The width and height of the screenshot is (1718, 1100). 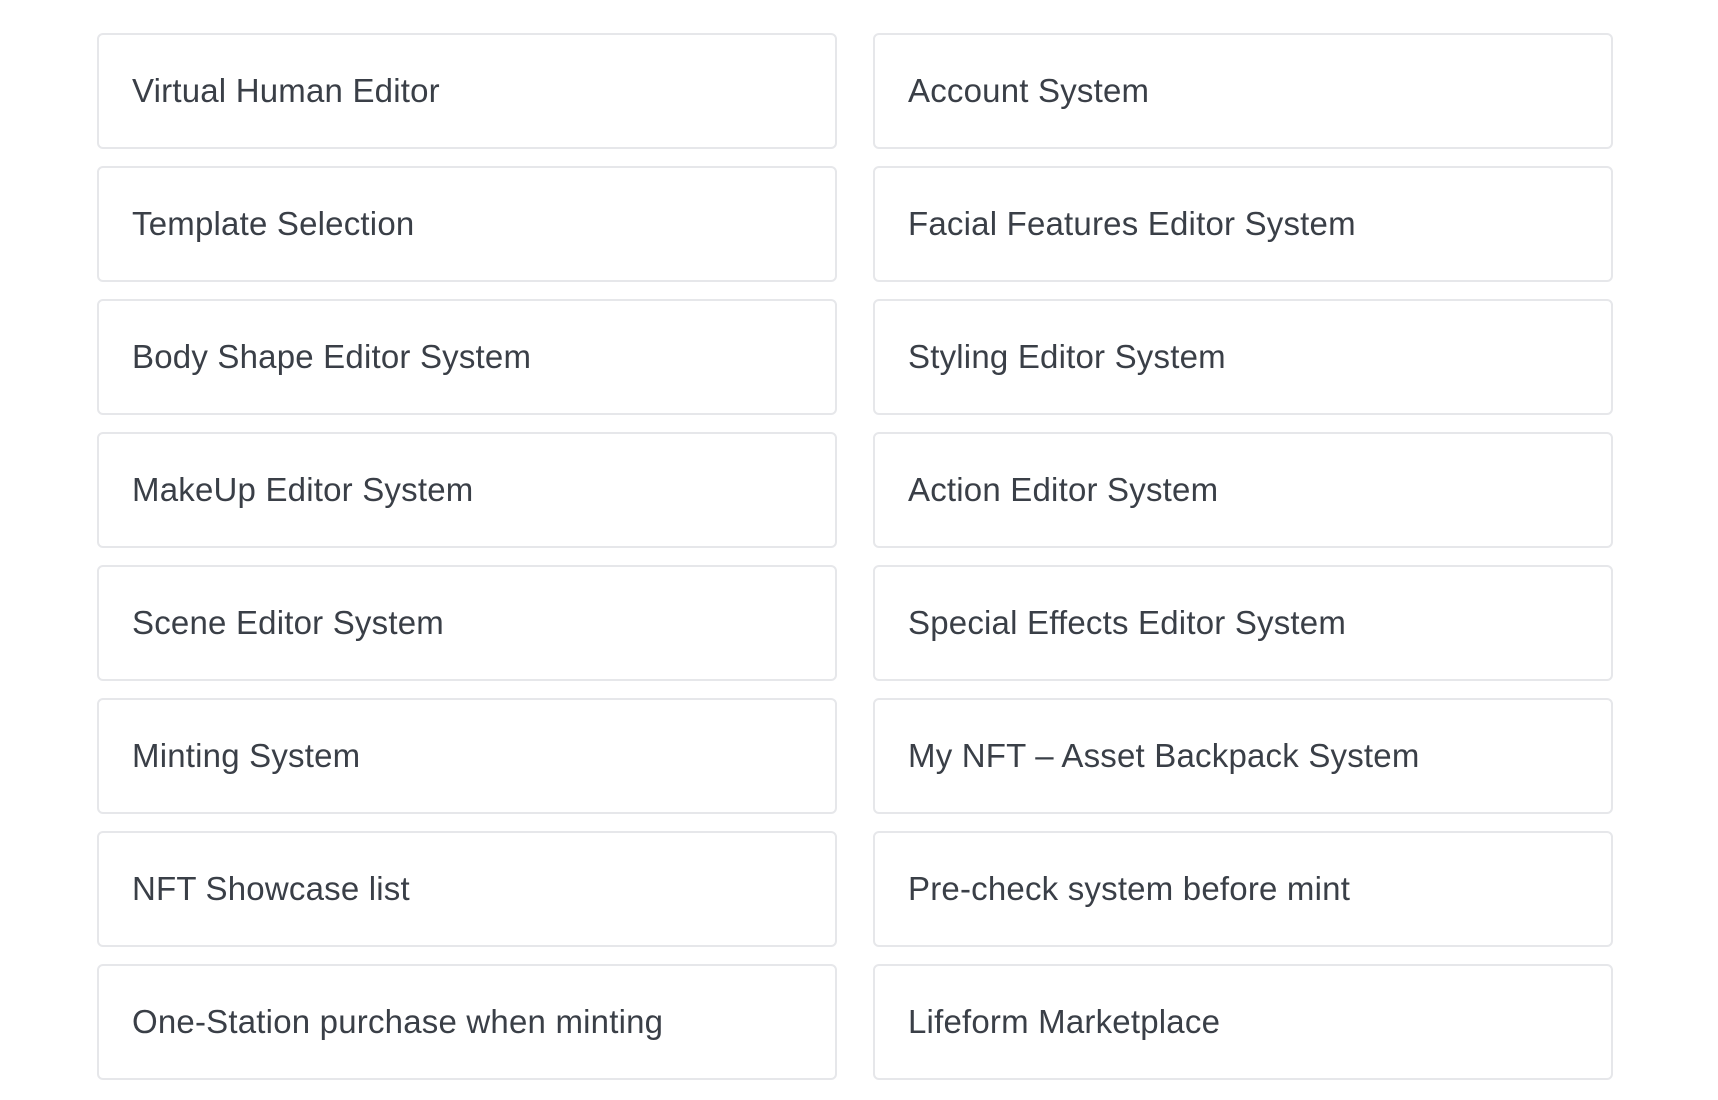 What do you see at coordinates (1243, 357) in the screenshot?
I see `feature-card-styling-editor-system: Styling Editor System` at bounding box center [1243, 357].